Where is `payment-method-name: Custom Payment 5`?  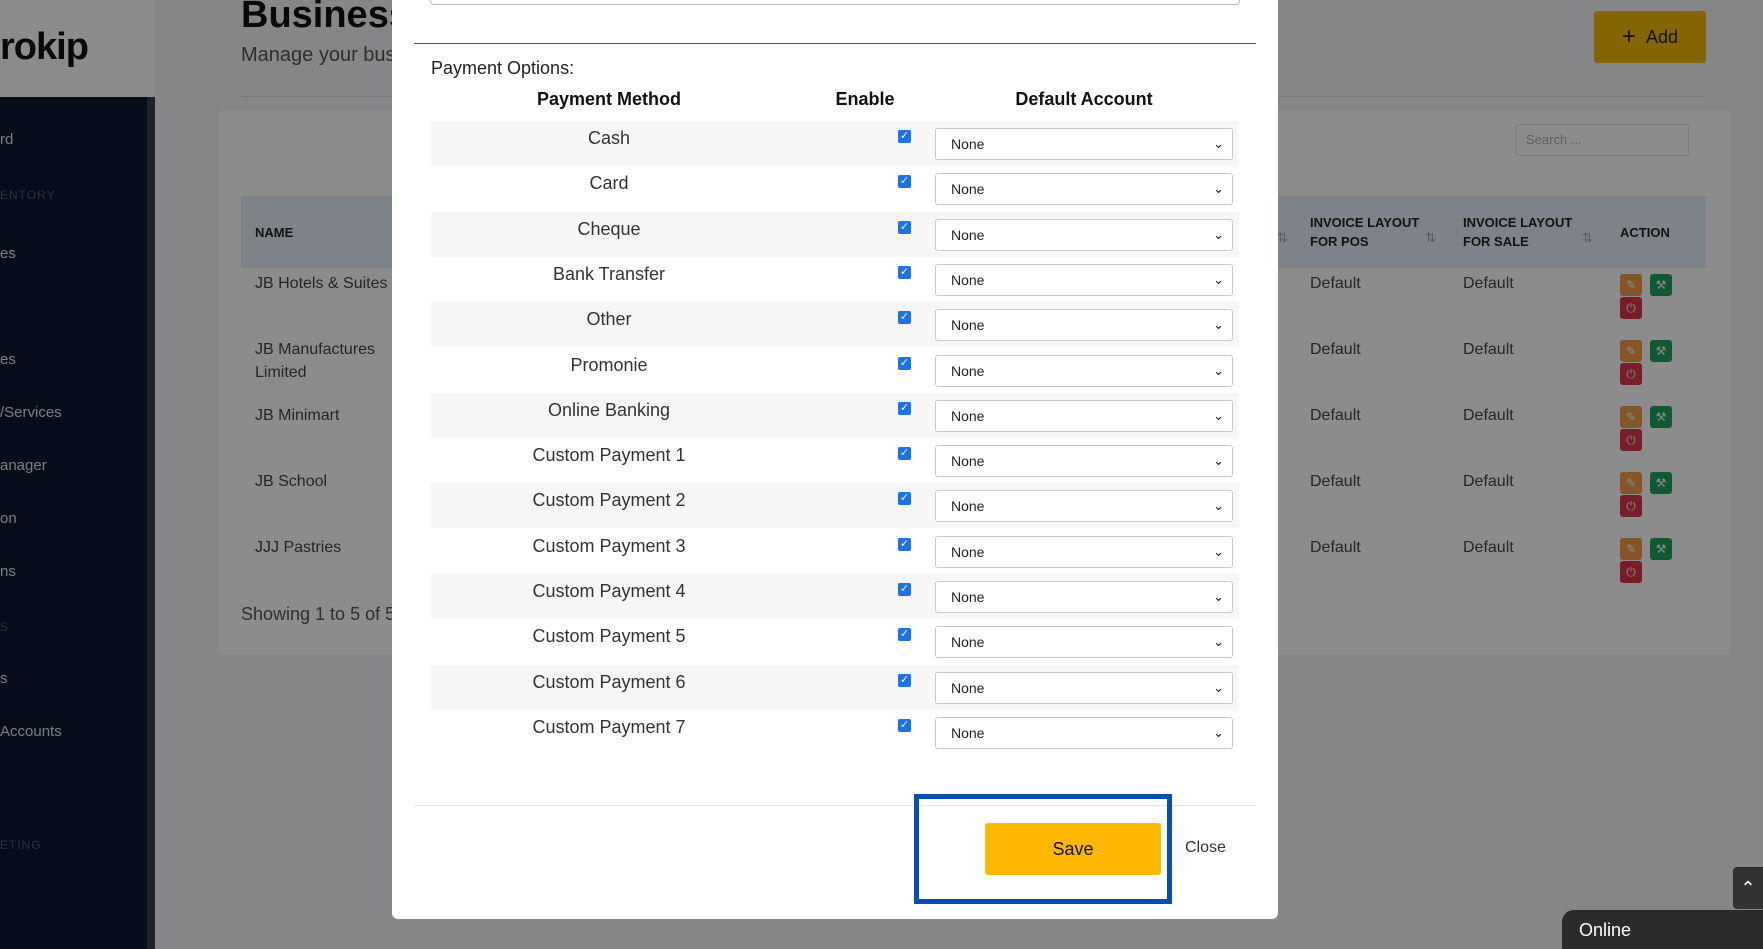
payment-method-name: Custom Payment 5 is located at coordinates (609, 636).